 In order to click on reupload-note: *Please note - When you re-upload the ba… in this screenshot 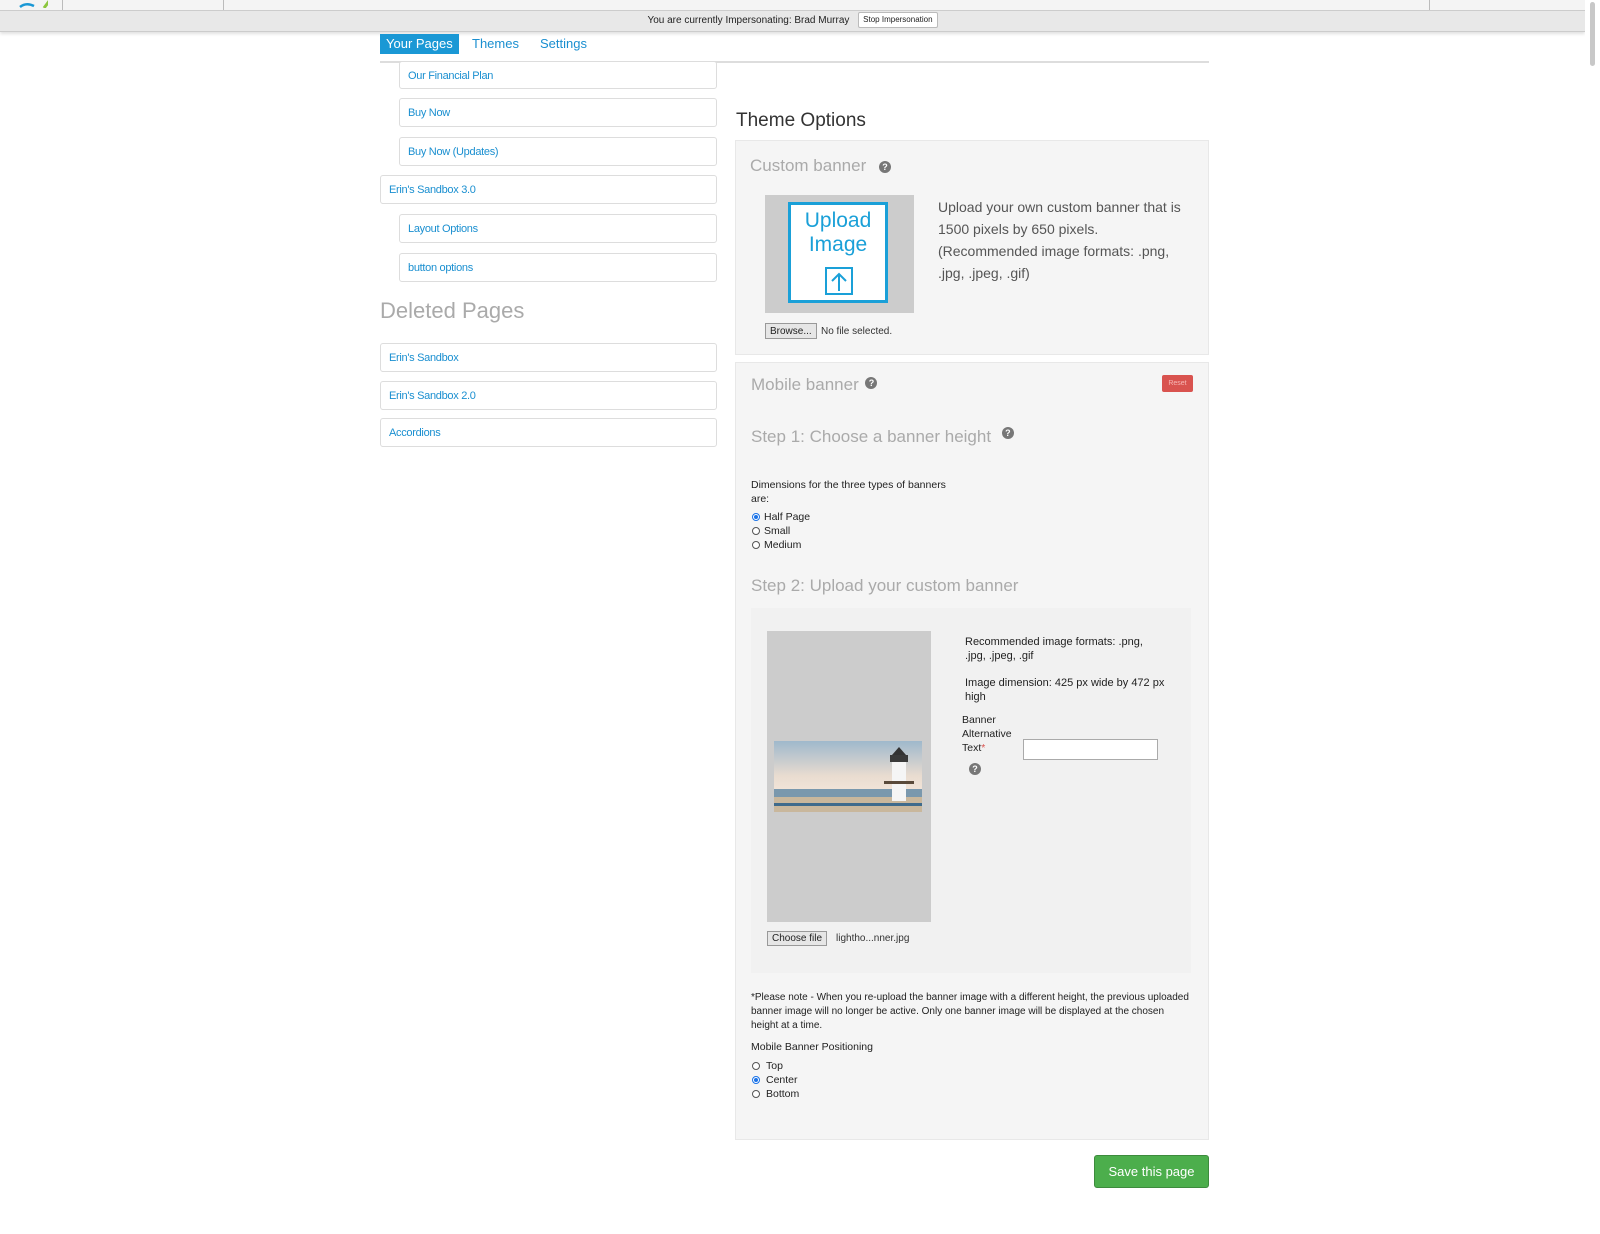, I will do `click(970, 1011)`.